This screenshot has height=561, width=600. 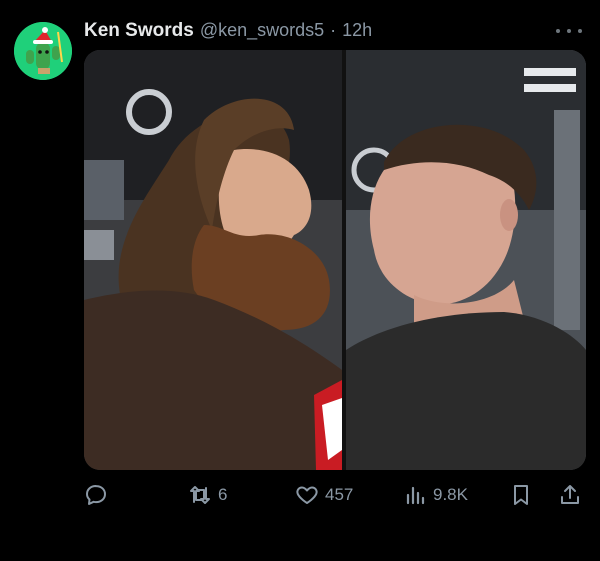 I want to click on bookmark-button, so click(x=521, y=495).